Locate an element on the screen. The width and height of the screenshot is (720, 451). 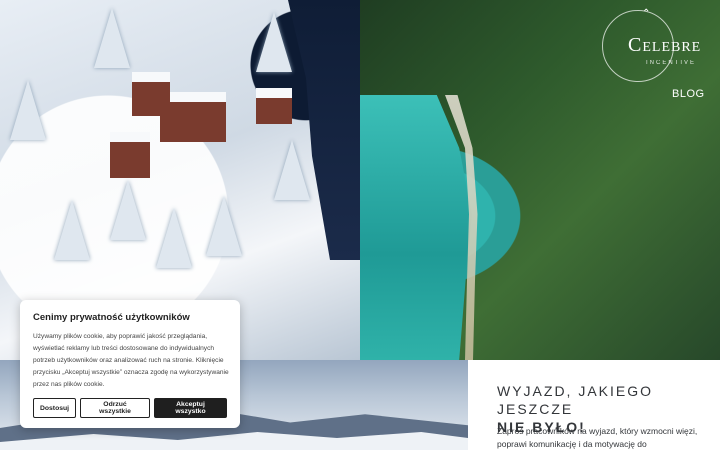
cookie-title: Cenimy prywatność użytkowników is located at coordinates (111, 317).